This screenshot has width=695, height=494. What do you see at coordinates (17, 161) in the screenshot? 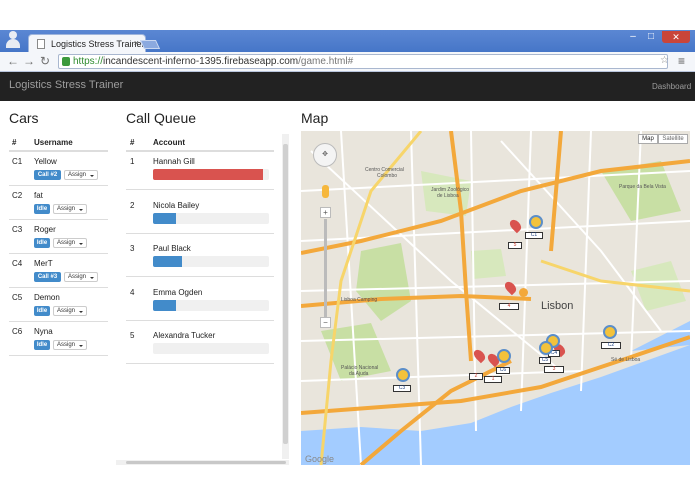
I see `car-row-id: C1` at bounding box center [17, 161].